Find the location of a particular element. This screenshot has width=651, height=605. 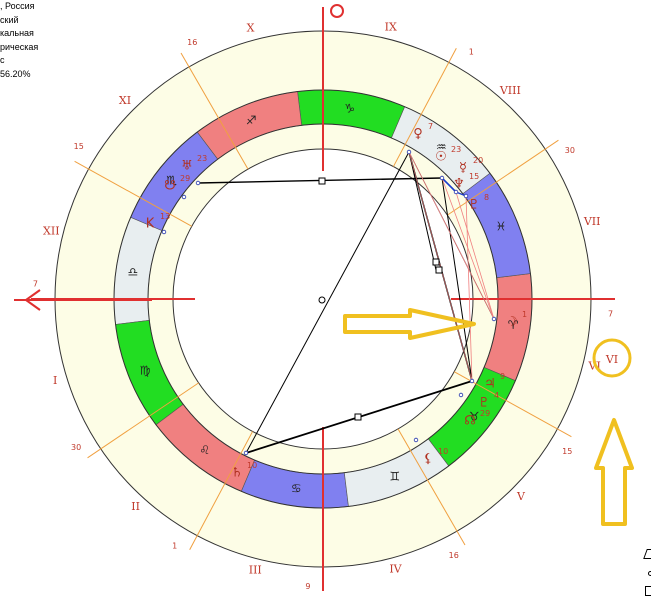

center-point is located at coordinates (322, 300).